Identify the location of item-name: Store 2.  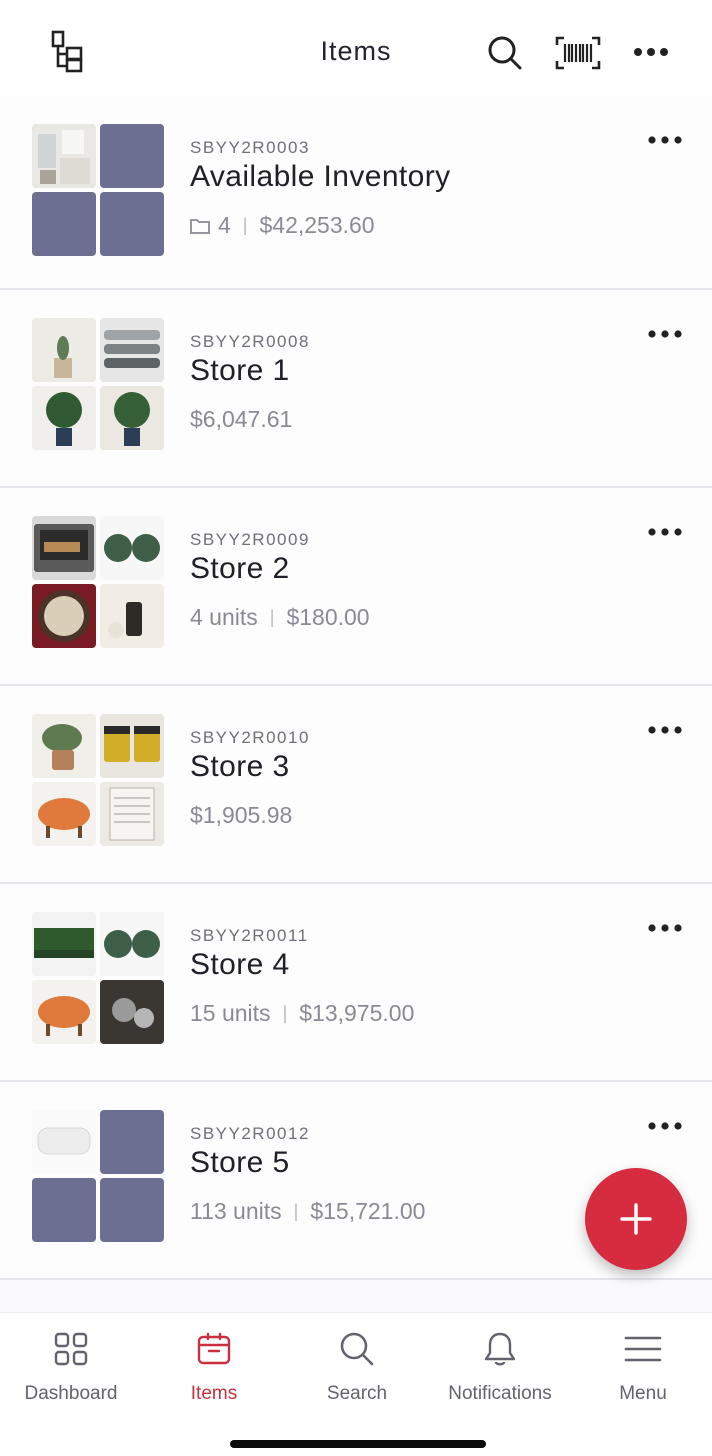
(240, 568).